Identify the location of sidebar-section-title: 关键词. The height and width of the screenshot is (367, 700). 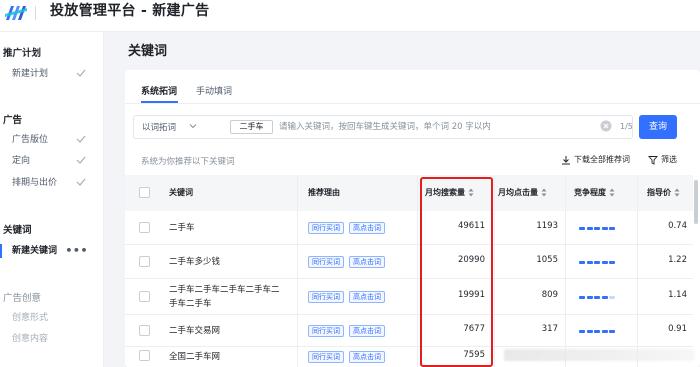
(17, 230).